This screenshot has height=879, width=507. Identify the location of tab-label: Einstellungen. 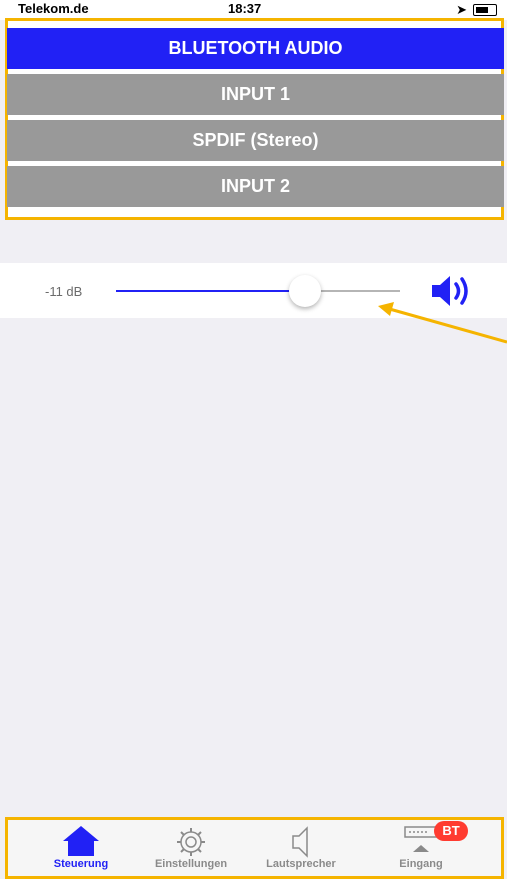
(191, 864).